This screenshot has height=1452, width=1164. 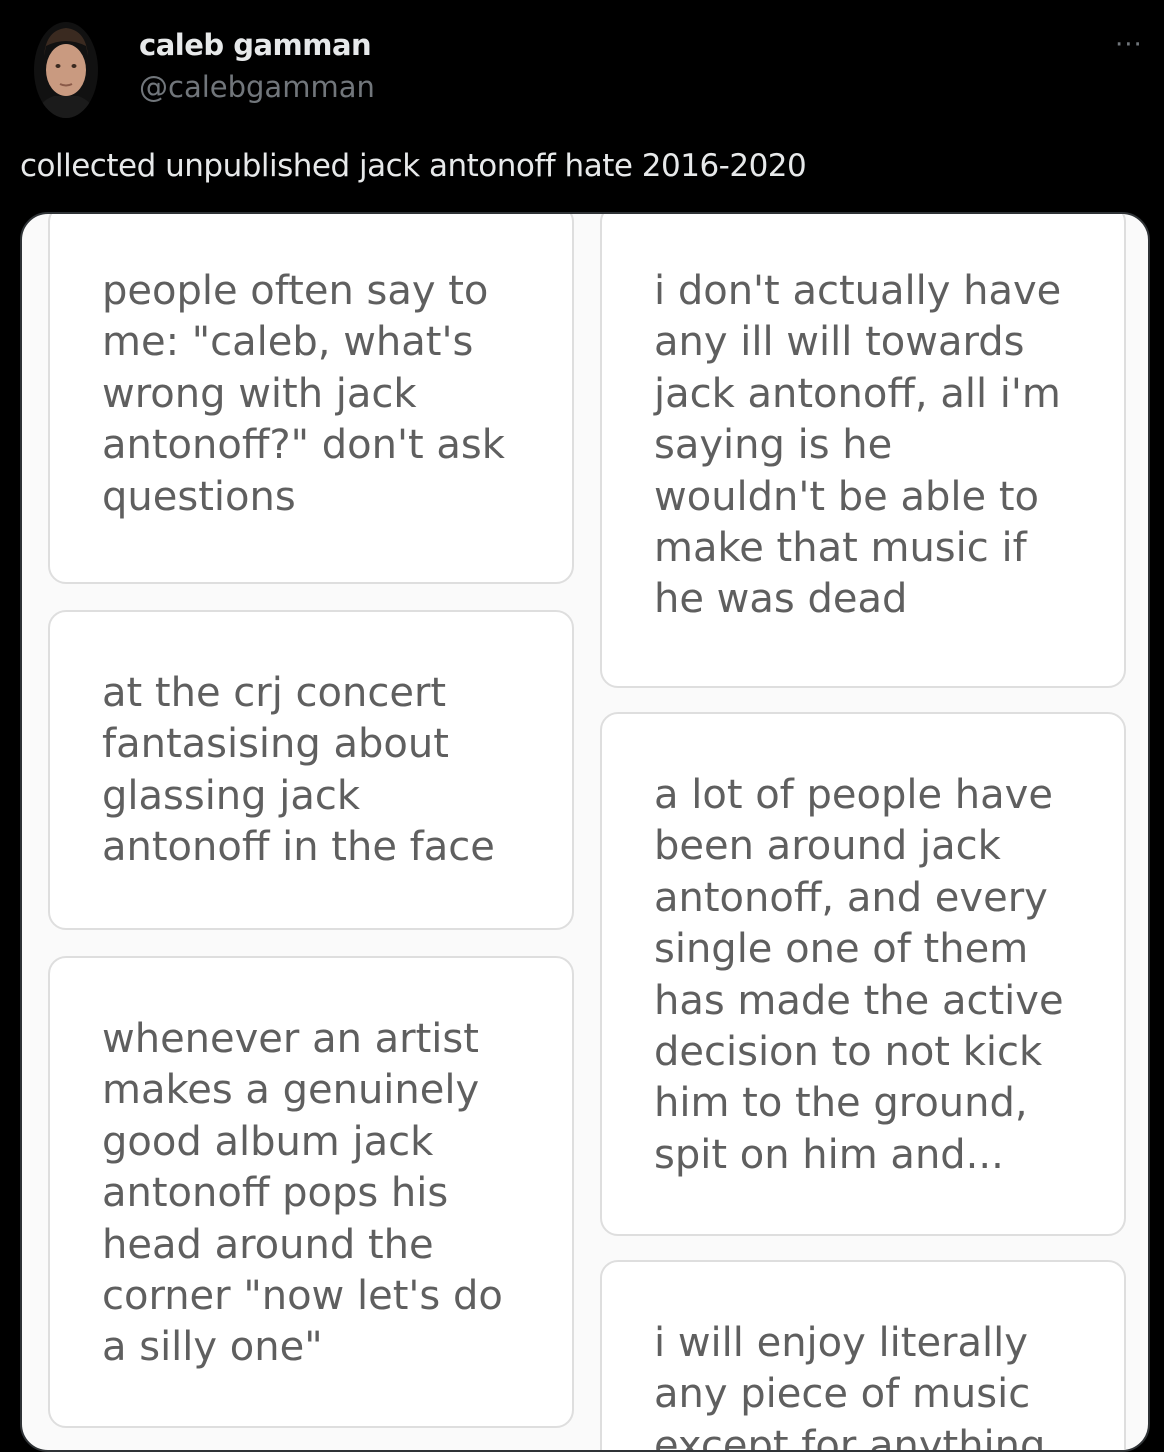 I want to click on more-options-icon: ···, so click(x=1129, y=45).